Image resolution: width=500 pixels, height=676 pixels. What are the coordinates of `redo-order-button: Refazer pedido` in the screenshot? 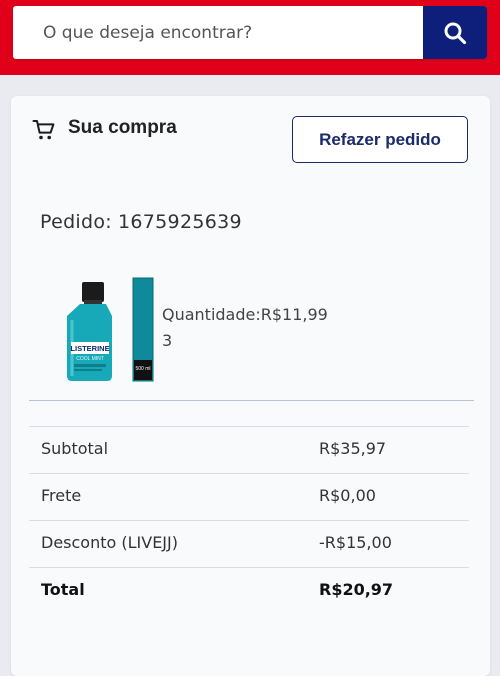 It's located at (380, 139).